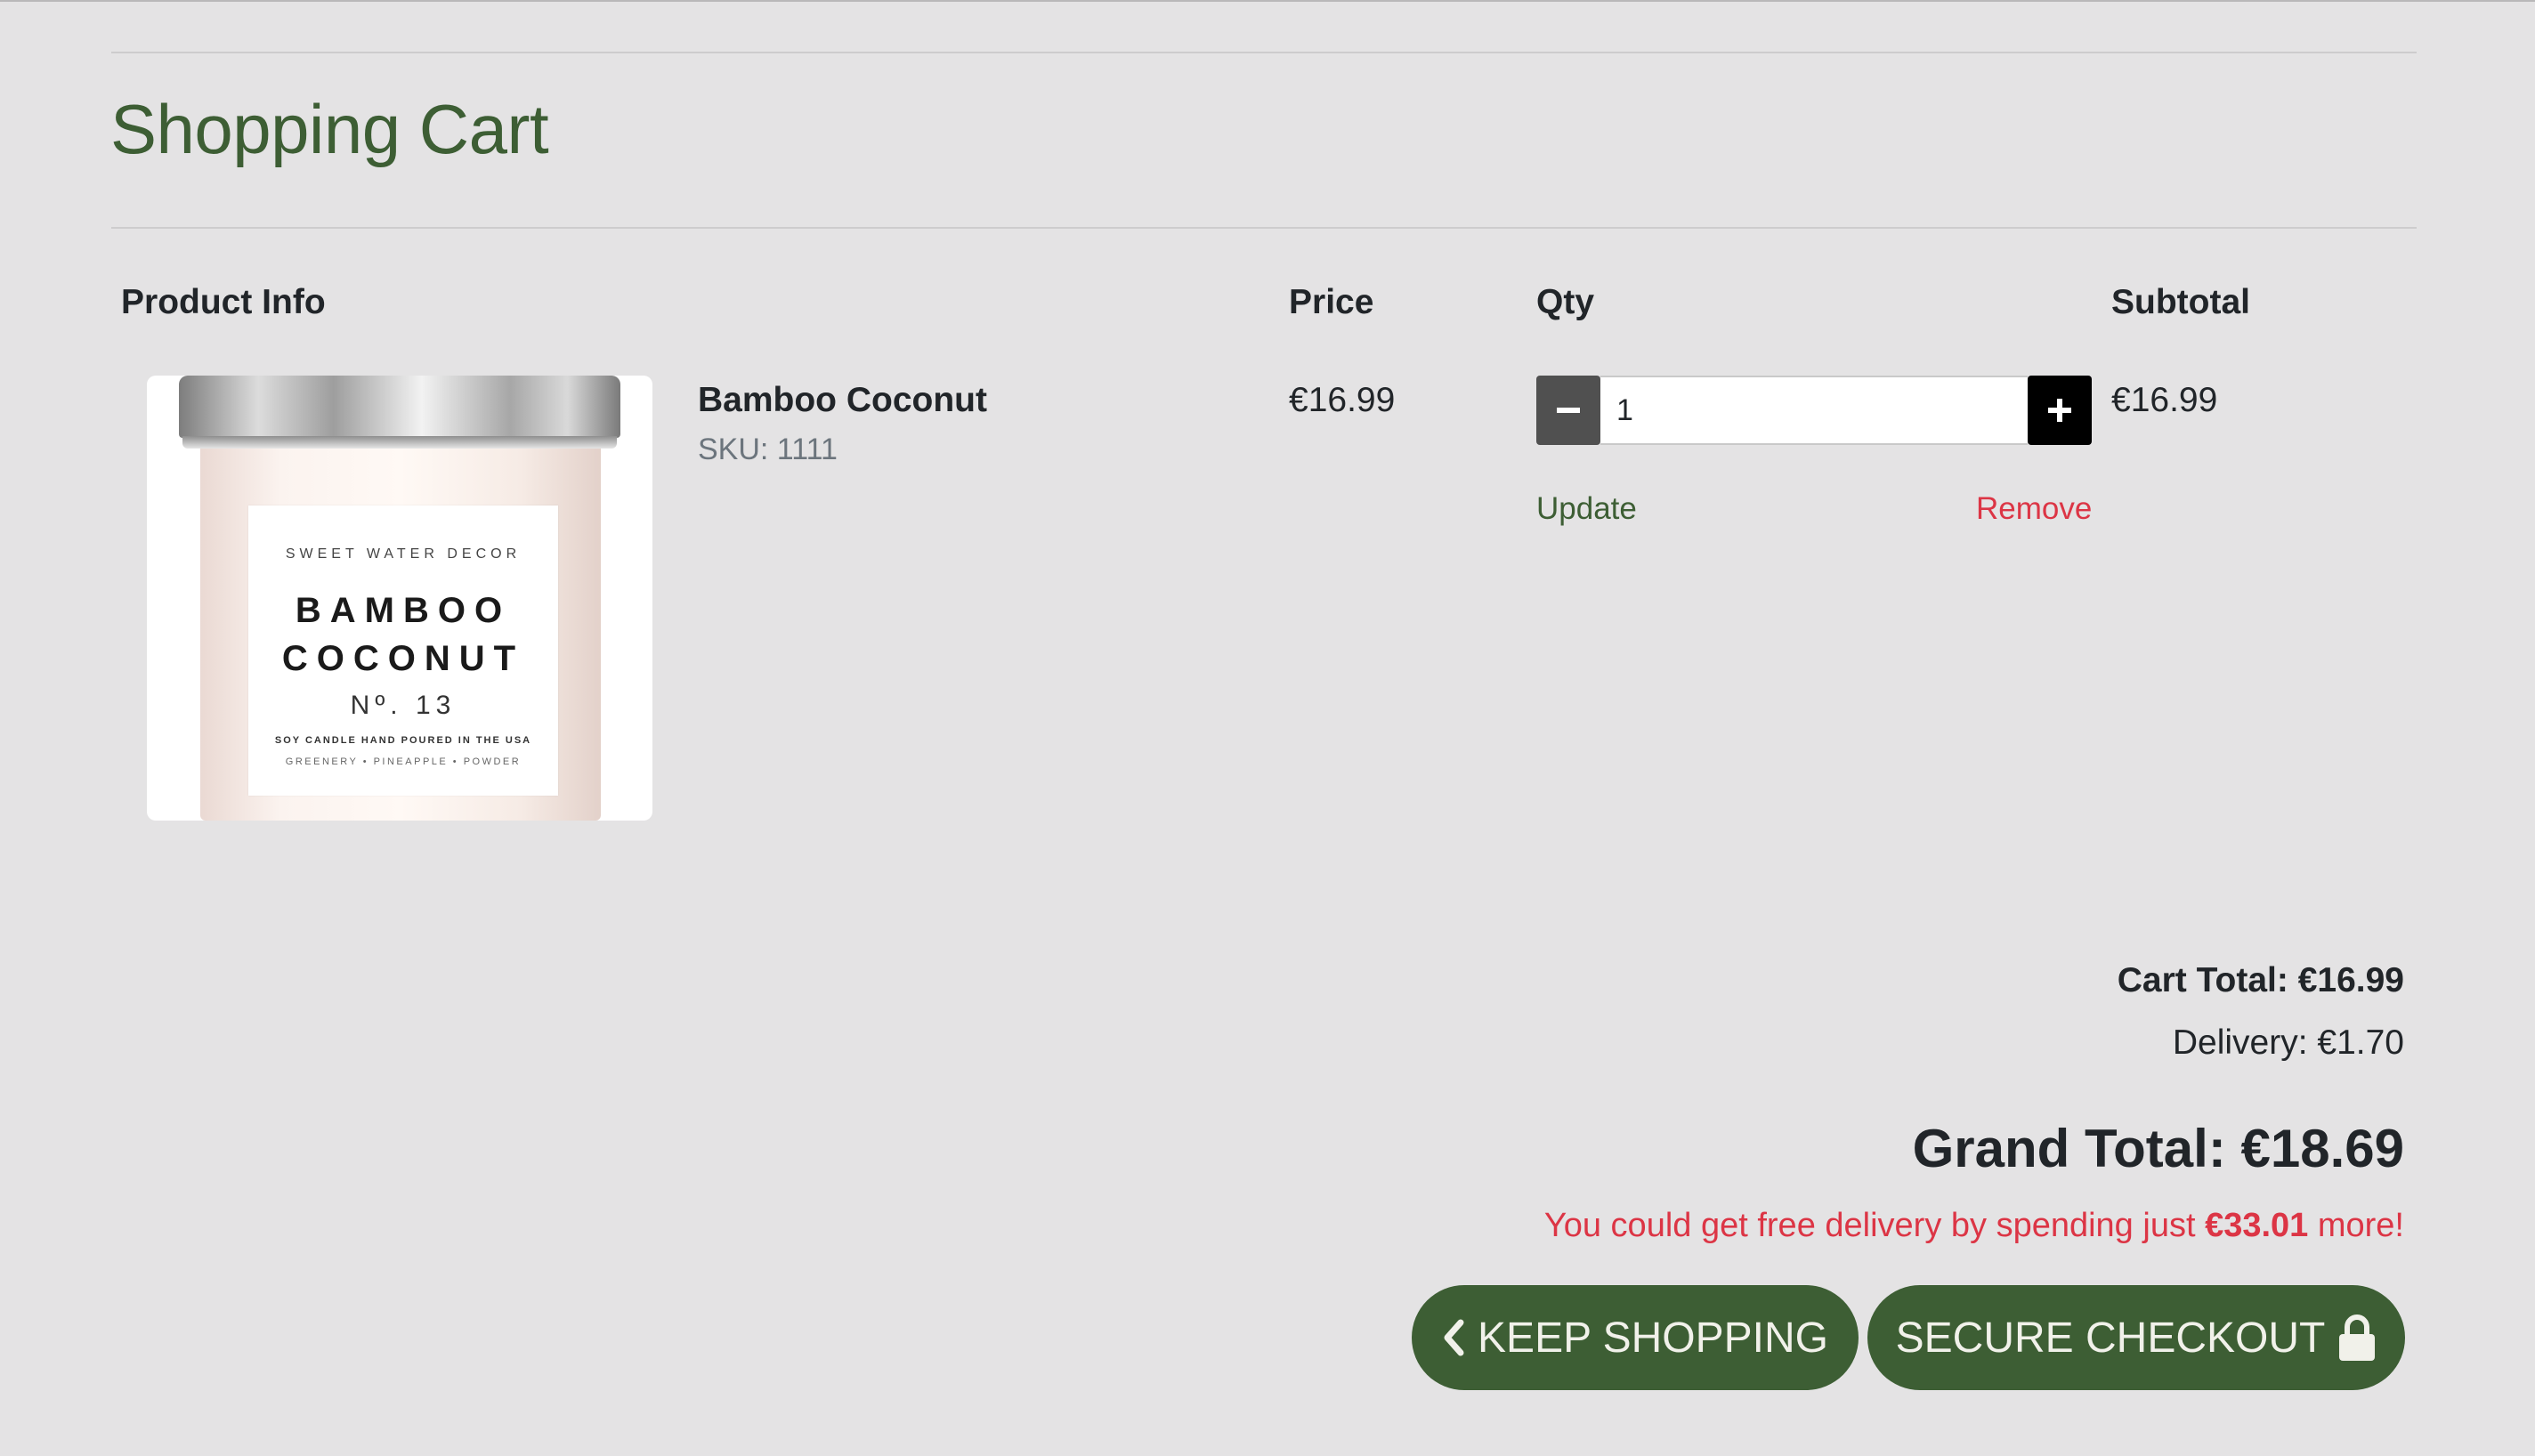  Describe the element at coordinates (403, 761) in the screenshot. I see `label-line2: GREENERY • PINEAPPLE • POWDER` at that location.